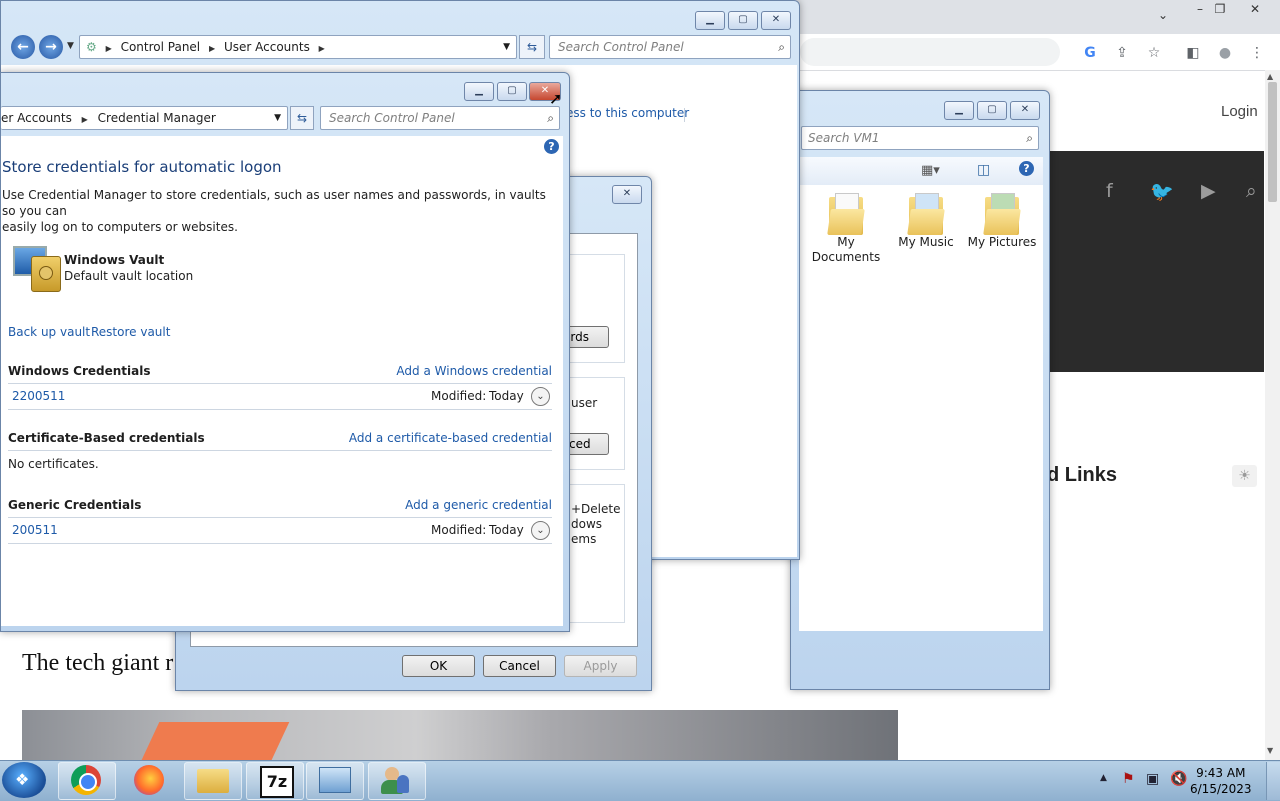 The height and width of the screenshot is (801, 1280). Describe the element at coordinates (1221, 773) in the screenshot. I see `clock-time: 9:43 AM` at that location.